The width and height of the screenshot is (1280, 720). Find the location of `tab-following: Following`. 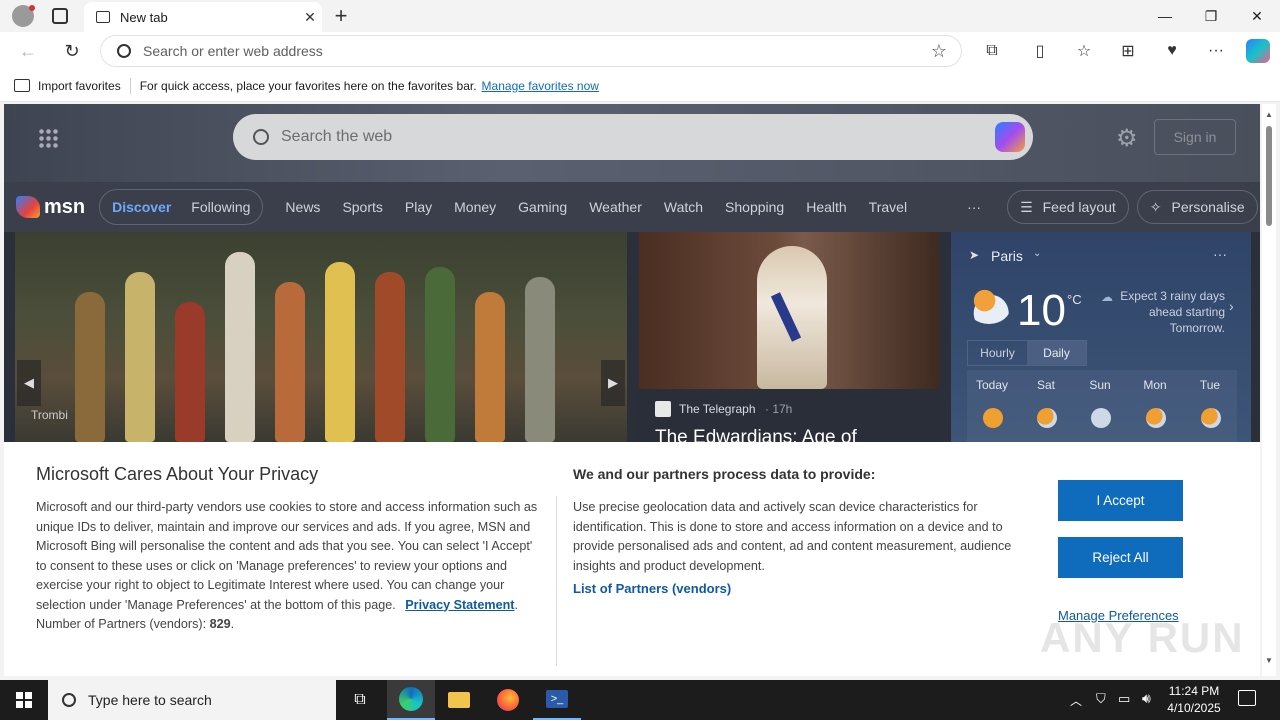

tab-following: Following is located at coordinates (220, 207).